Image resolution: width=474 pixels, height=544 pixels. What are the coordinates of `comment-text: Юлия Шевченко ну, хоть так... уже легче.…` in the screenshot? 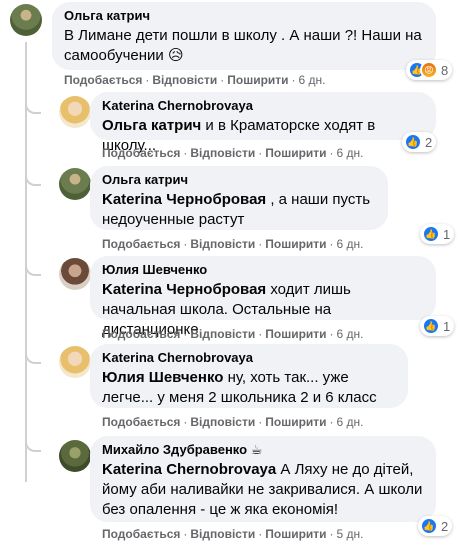 It's located at (249, 388).